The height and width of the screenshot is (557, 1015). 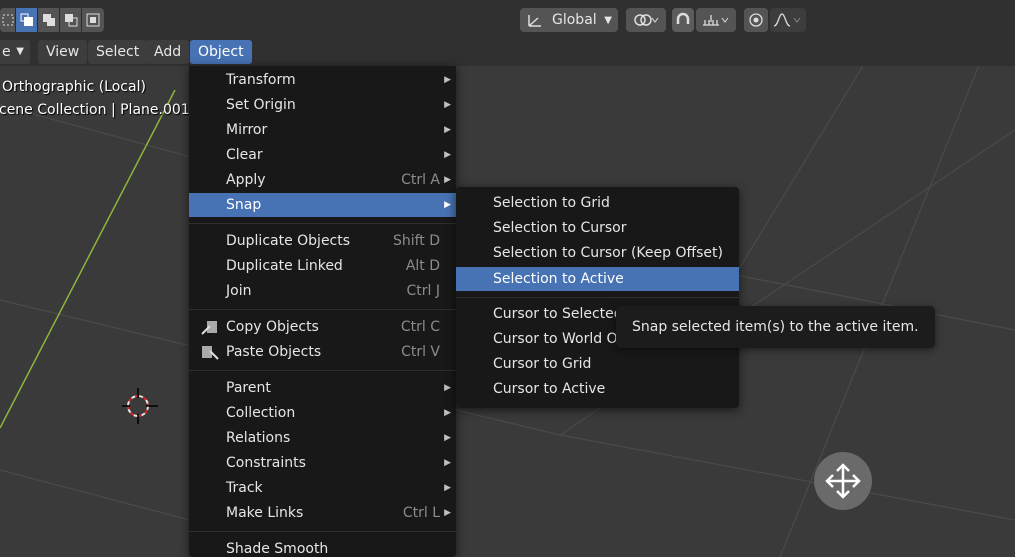 What do you see at coordinates (322, 513) in the screenshot?
I see `menu-item-make-links: Make Links Ctrl L ▶` at bounding box center [322, 513].